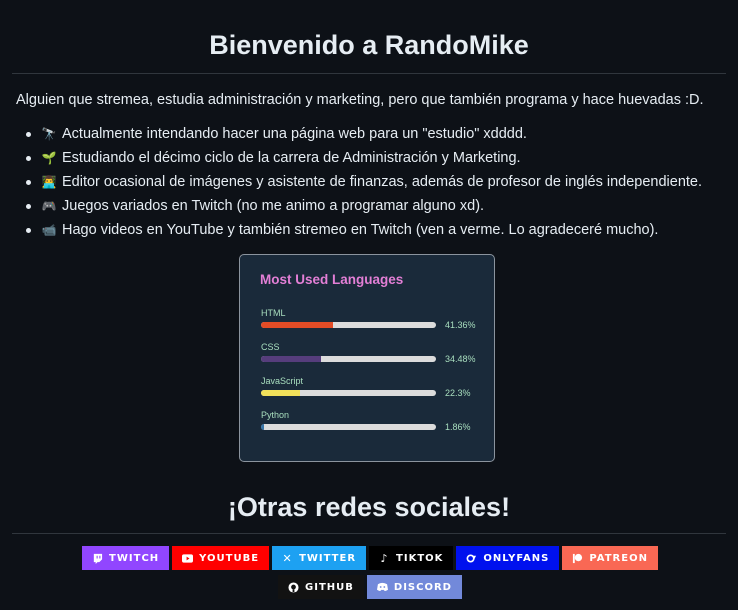  I want to click on badge-label: PATREON, so click(618, 558).